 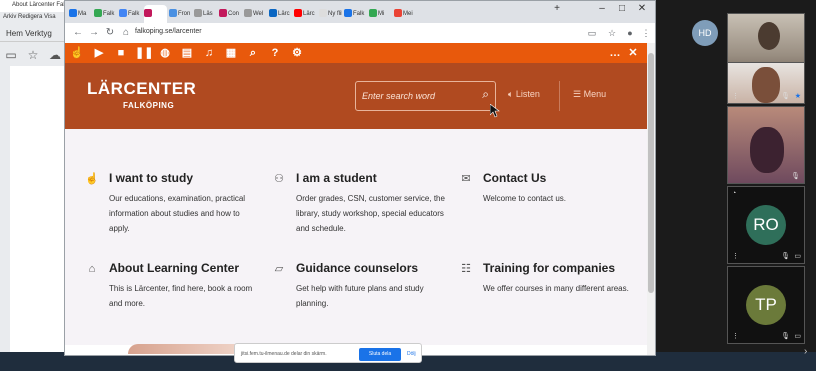 I want to click on menu-label: Menu, so click(x=595, y=94).